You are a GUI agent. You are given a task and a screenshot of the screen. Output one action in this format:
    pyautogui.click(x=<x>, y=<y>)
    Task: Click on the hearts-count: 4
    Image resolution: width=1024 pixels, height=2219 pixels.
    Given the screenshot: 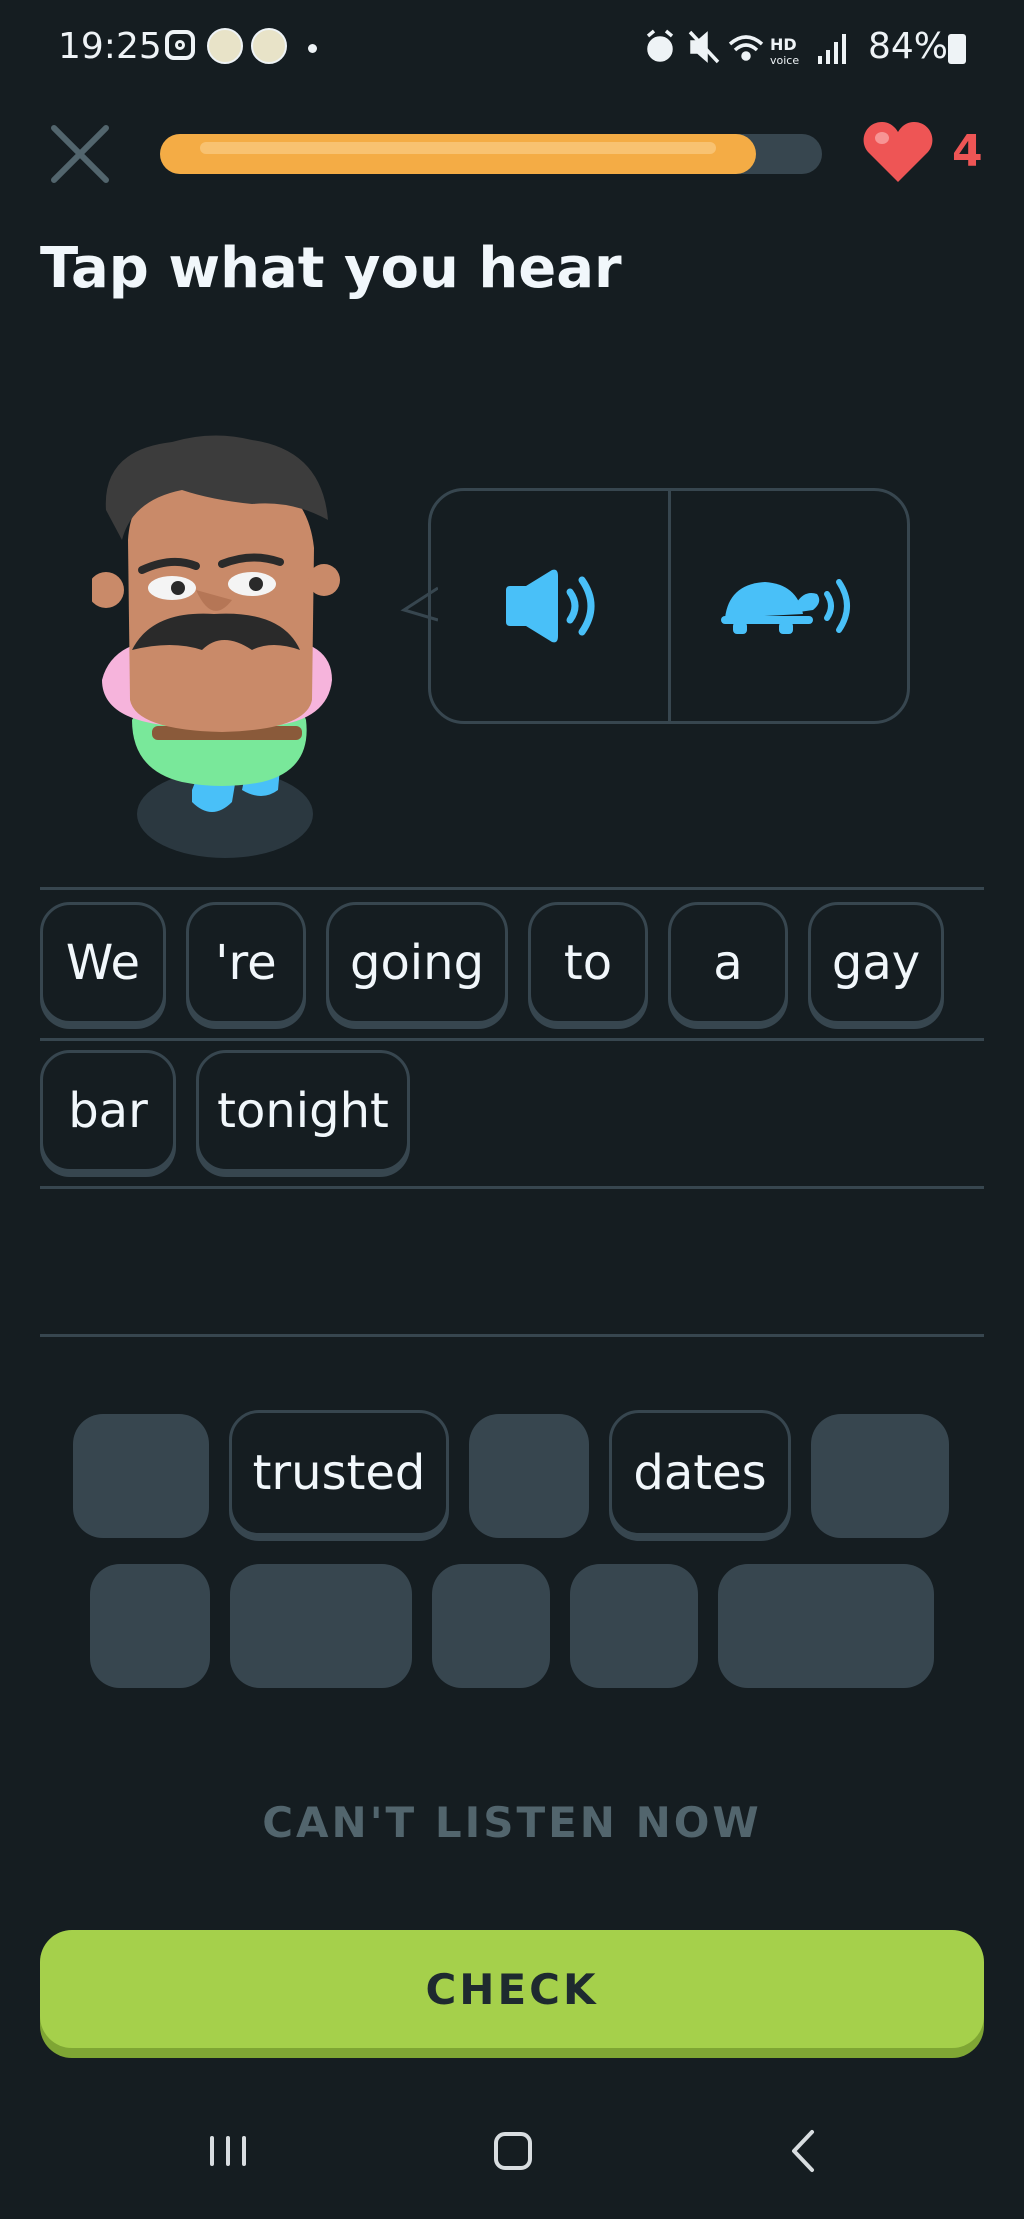 What is the action you would take?
    pyautogui.click(x=967, y=151)
    